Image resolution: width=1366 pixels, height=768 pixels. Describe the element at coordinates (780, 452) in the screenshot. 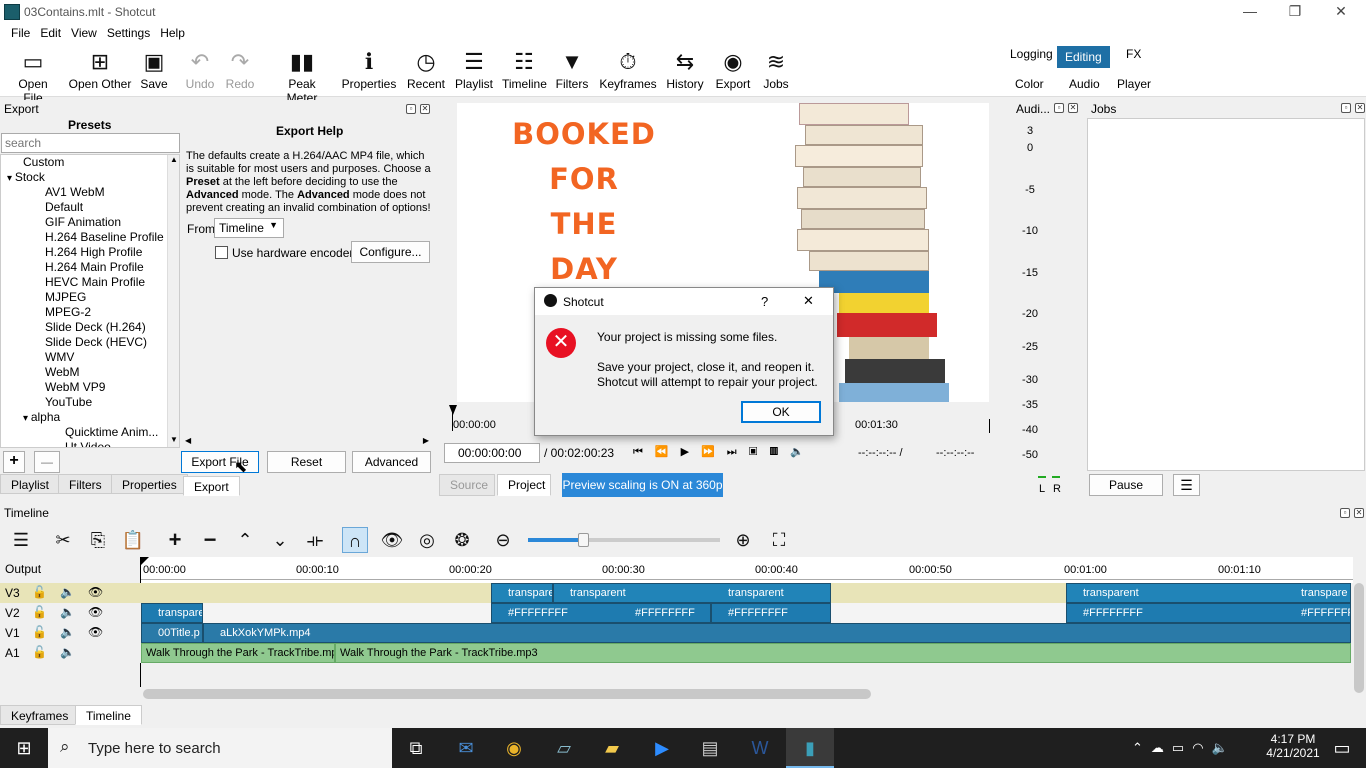

I see `grid-icon: ▦` at that location.